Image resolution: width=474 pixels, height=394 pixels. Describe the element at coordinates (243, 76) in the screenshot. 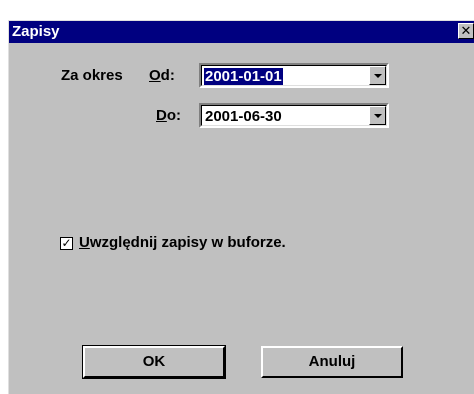

I see `from-date-value: 2001-01-01` at that location.